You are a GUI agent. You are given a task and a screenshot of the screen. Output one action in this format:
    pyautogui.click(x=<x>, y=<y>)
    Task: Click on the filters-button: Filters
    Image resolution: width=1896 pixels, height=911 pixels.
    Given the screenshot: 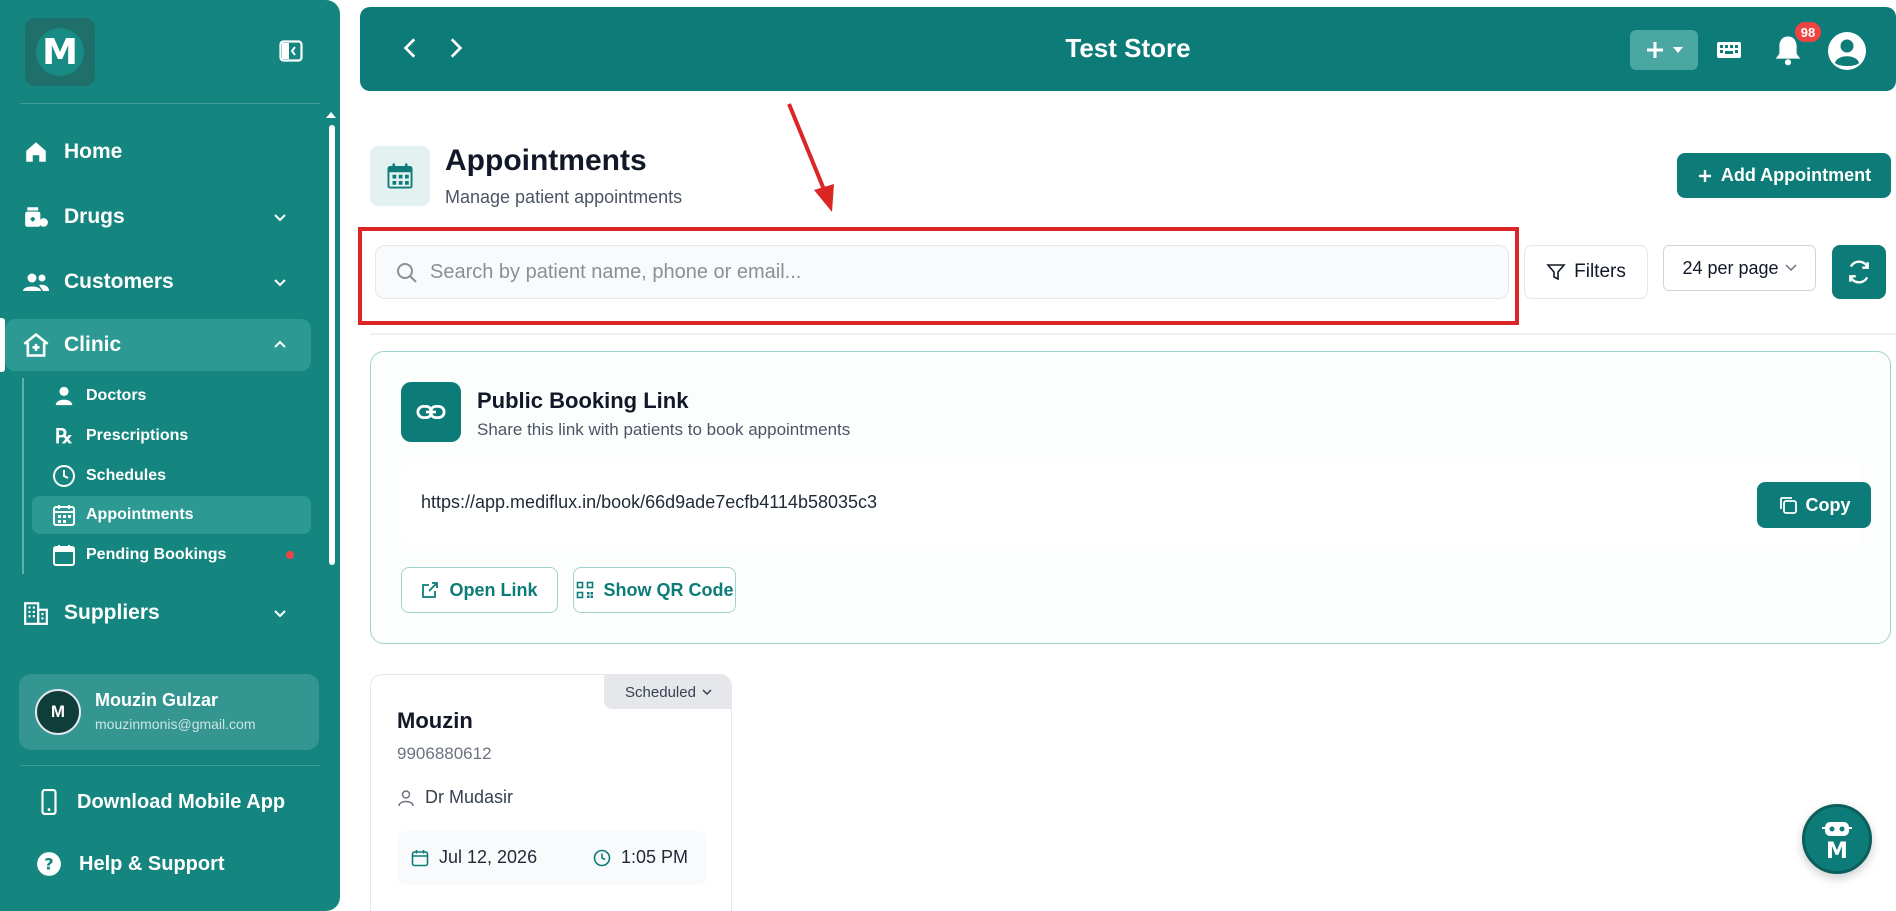 What is the action you would take?
    pyautogui.click(x=1586, y=272)
    